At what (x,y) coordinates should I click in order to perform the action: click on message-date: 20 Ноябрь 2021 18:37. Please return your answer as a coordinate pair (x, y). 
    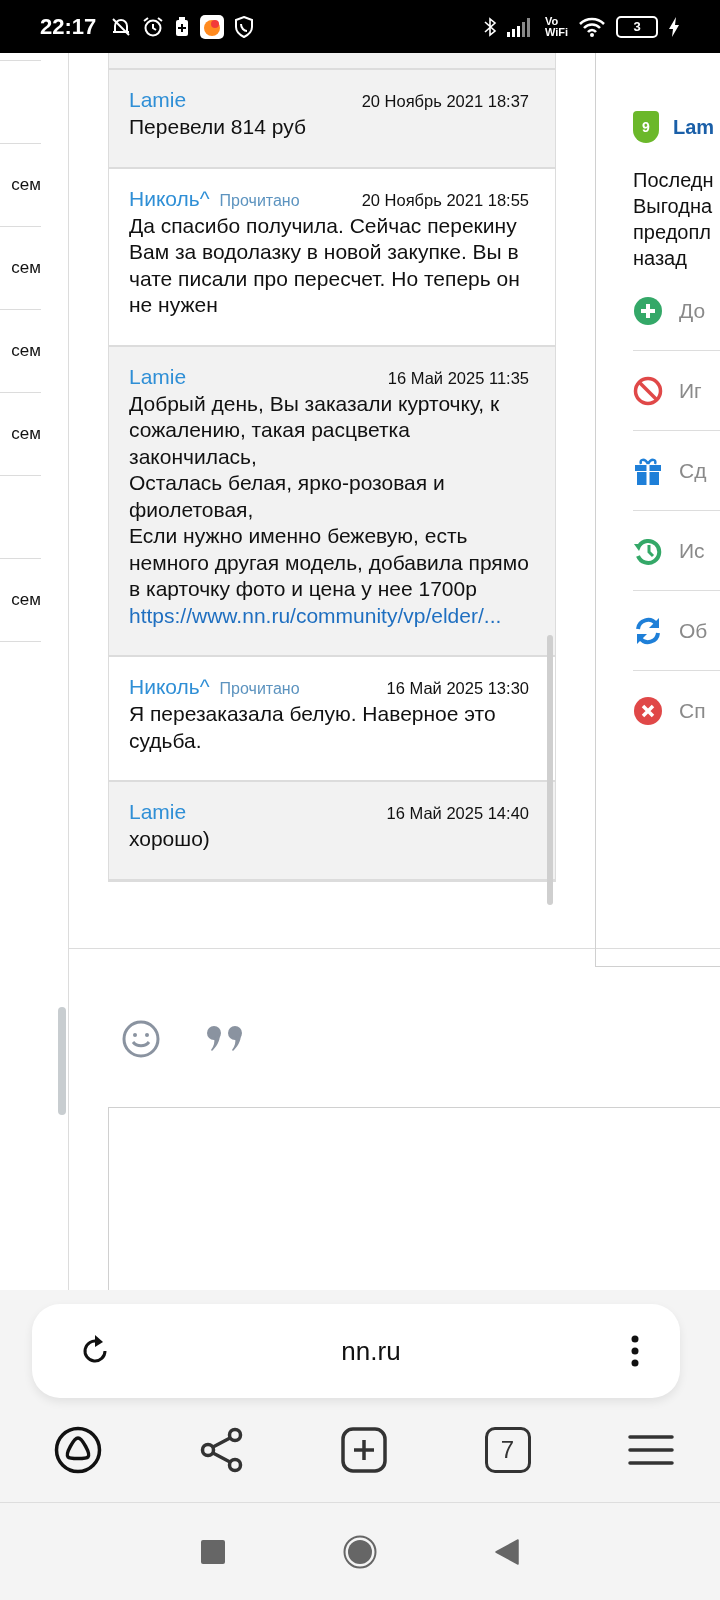
    Looking at the image, I should click on (445, 101).